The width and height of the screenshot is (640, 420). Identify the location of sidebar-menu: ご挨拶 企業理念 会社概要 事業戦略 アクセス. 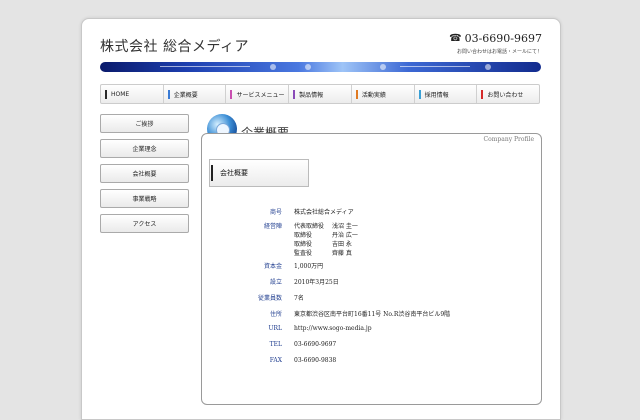
(144, 176).